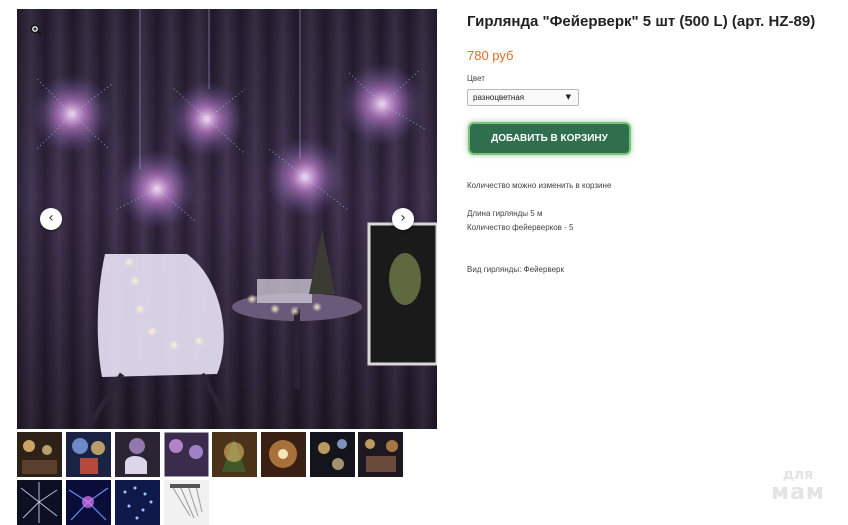  What do you see at coordinates (284, 291) in the screenshot?
I see `books` at bounding box center [284, 291].